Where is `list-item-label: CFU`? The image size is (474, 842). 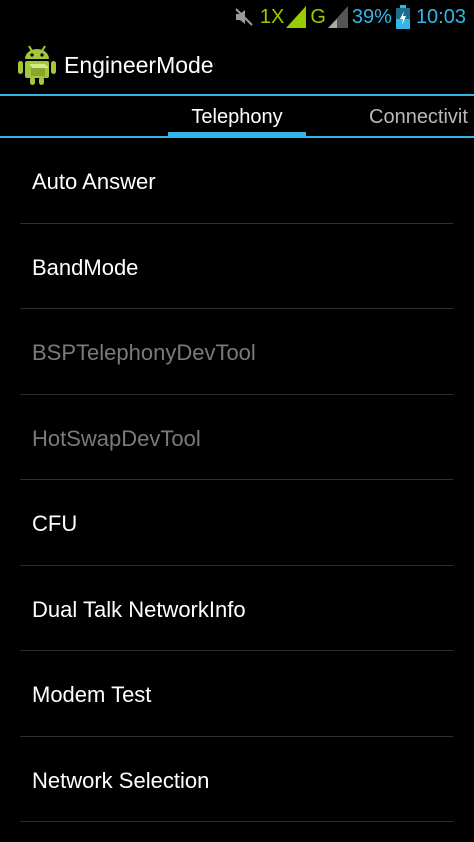 list-item-label: CFU is located at coordinates (55, 523).